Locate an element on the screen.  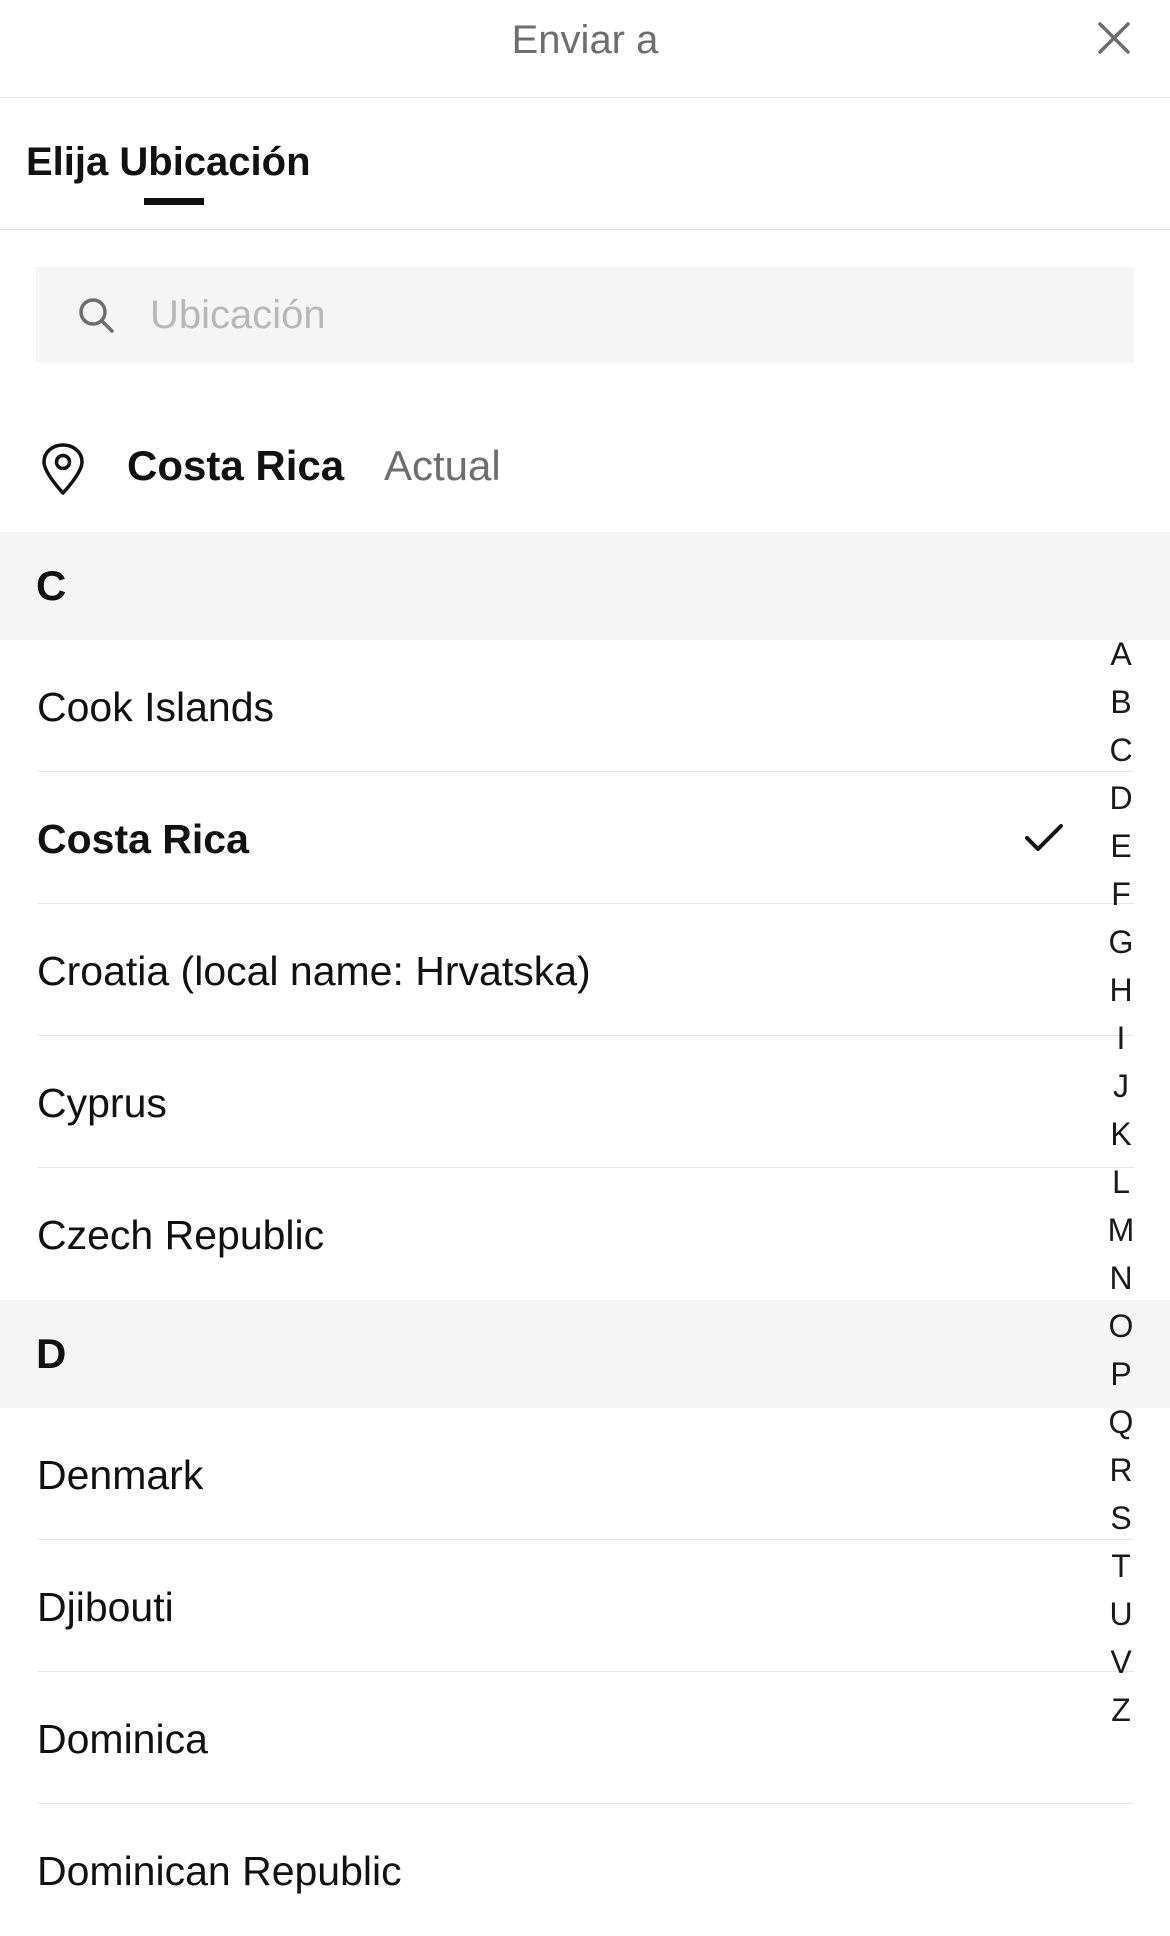
country-row-croatia: Croatia (local name: Hrvatska) is located at coordinates (585, 970).